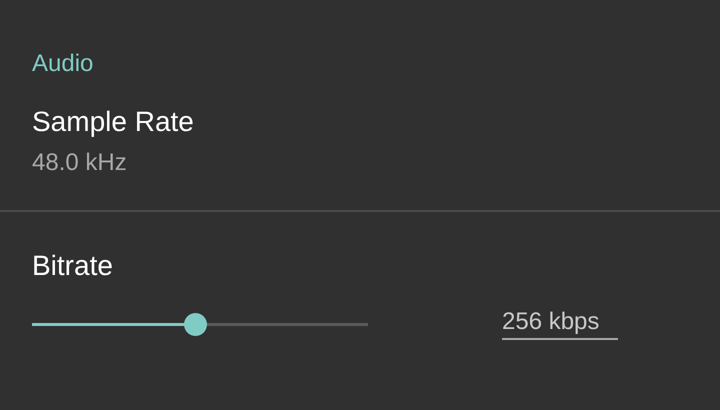  I want to click on section-title: Audio, so click(63, 64).